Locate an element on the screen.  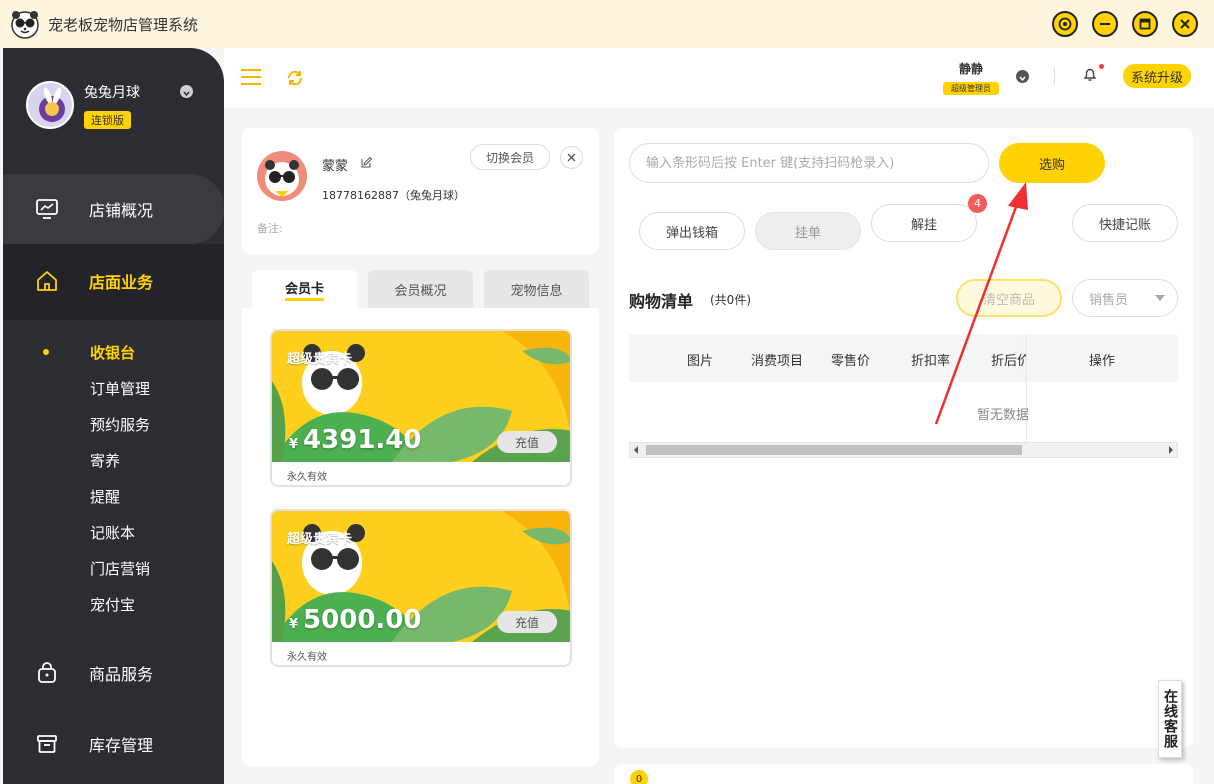
bag-icon is located at coordinates (47, 672).